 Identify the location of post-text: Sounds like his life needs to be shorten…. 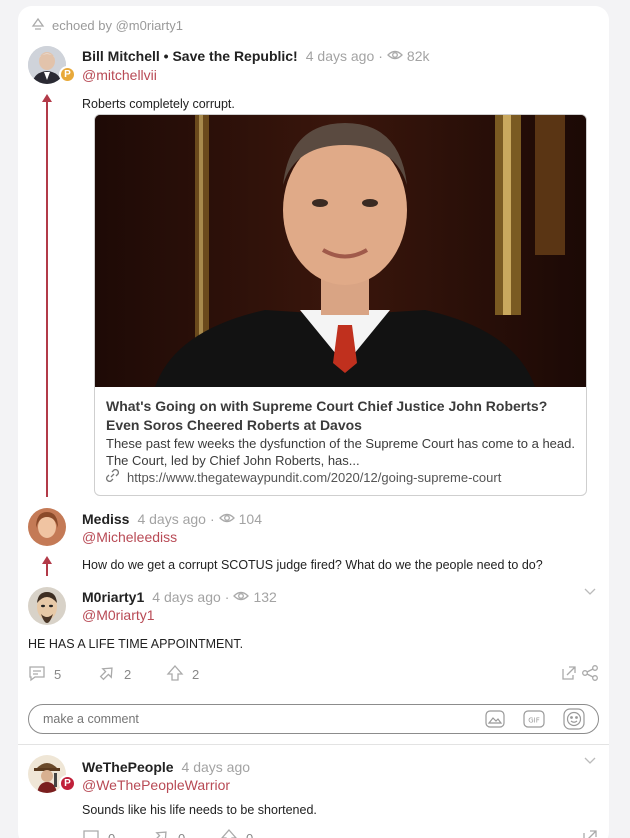
(199, 810).